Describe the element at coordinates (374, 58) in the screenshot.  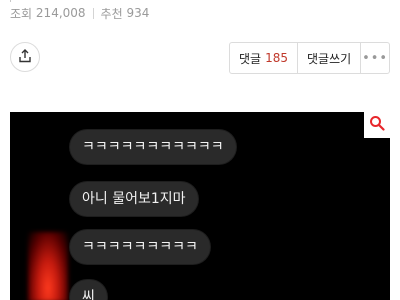
I see `more-options-button: •••` at that location.